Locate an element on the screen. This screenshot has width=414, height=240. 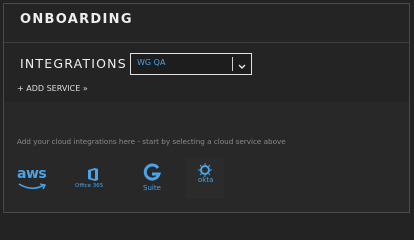
office365-logo-icon is located at coordinates (93, 174).